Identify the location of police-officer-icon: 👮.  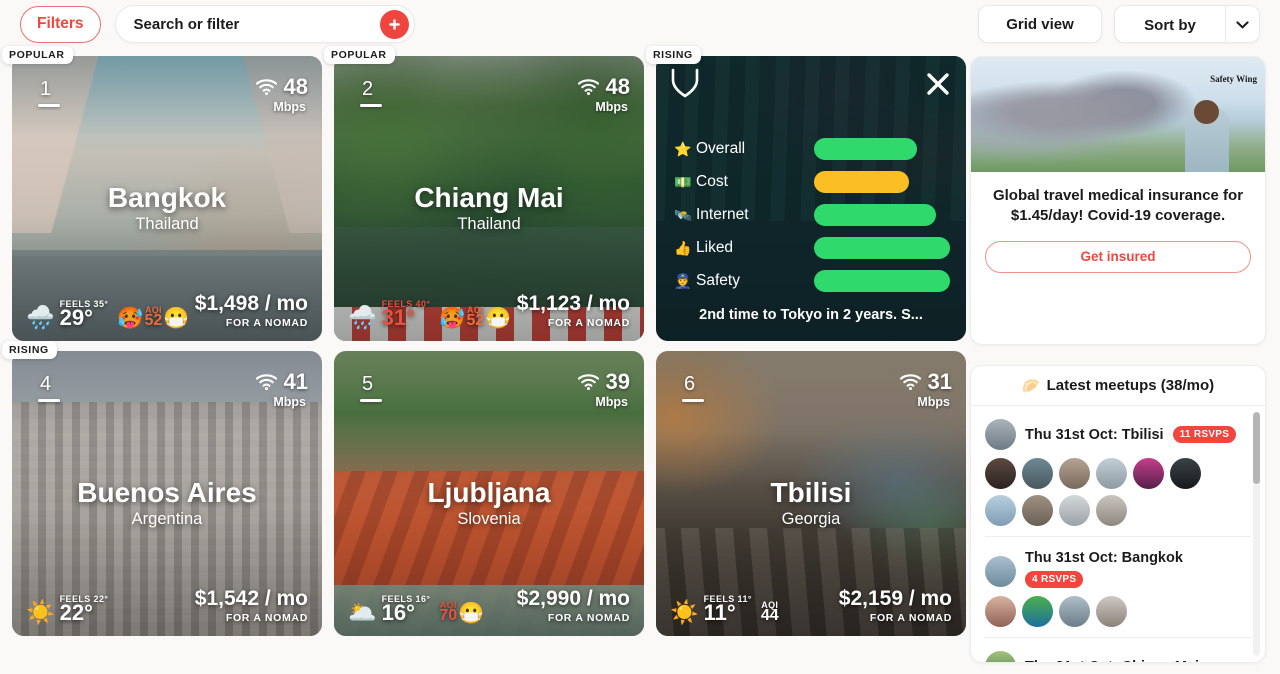
(683, 281).